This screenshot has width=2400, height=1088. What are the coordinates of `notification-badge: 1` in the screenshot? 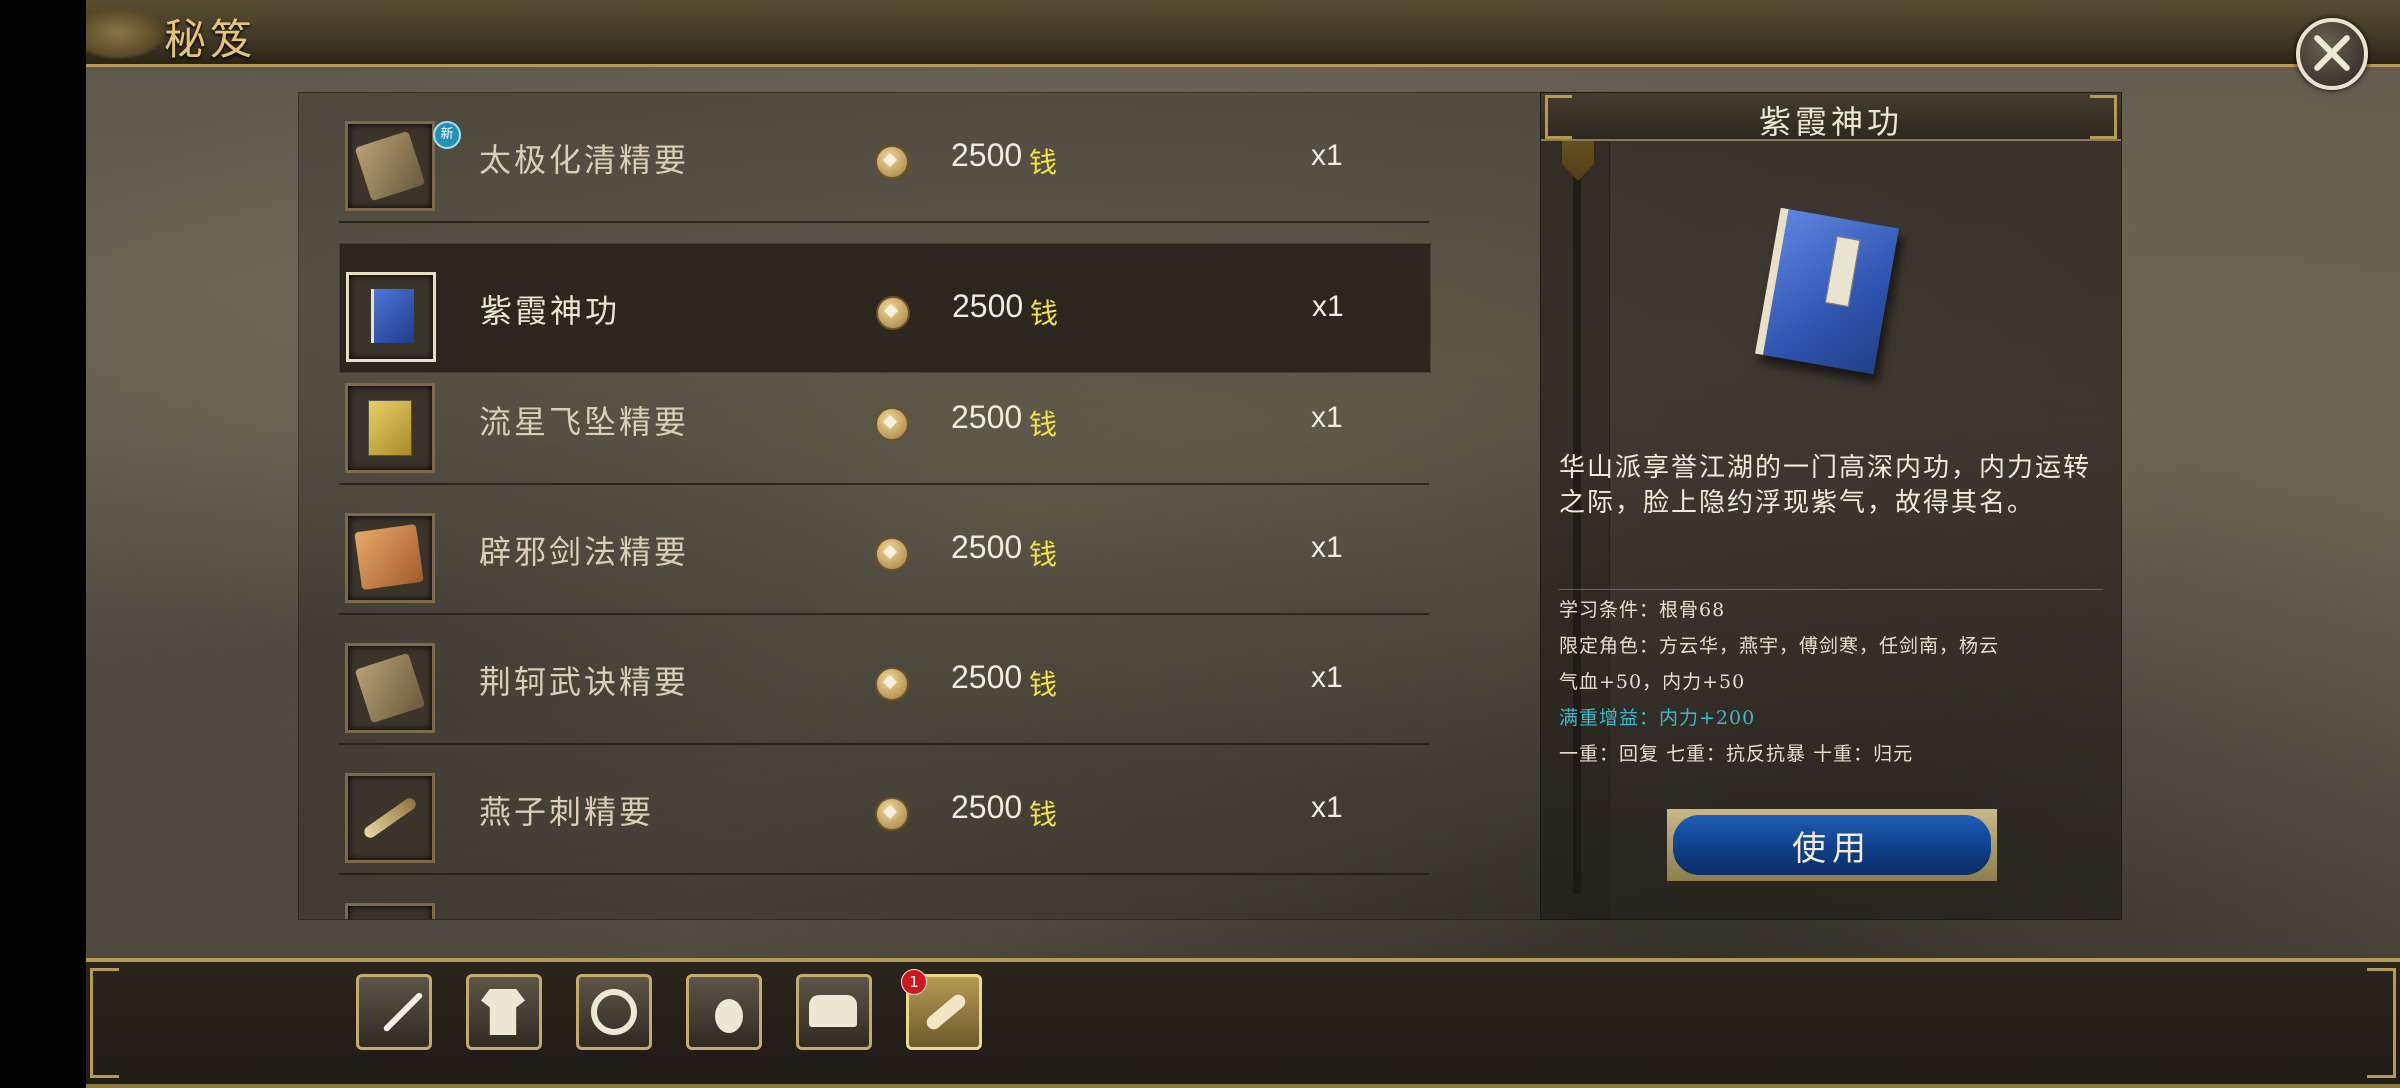 It's located at (914, 982).